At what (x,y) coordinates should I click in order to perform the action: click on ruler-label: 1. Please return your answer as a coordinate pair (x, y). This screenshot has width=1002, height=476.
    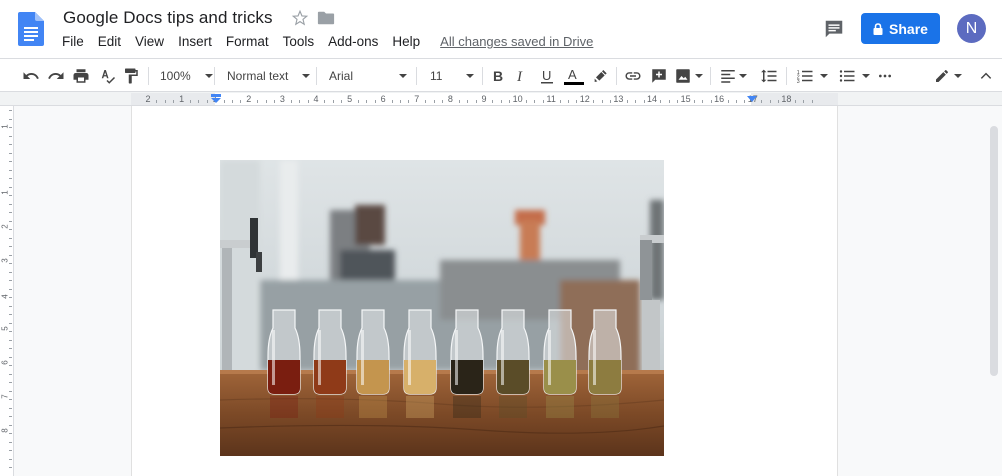
    Looking at the image, I should click on (182, 99).